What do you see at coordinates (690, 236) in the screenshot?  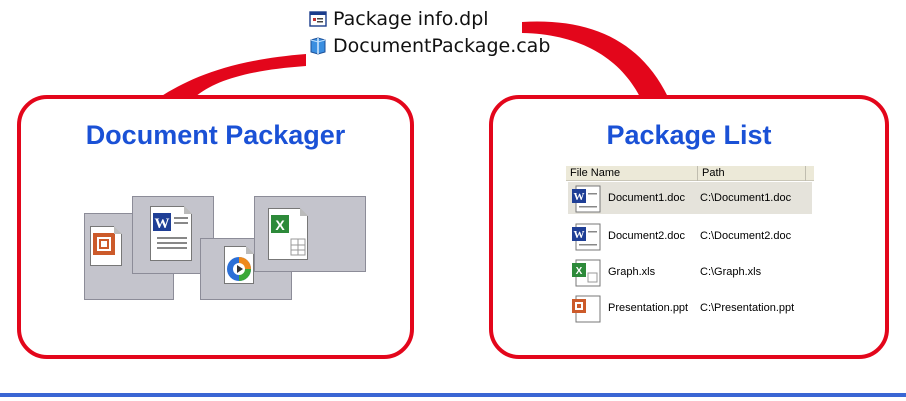 I see `list-row: W Document2.doc C:\Document2.doc` at bounding box center [690, 236].